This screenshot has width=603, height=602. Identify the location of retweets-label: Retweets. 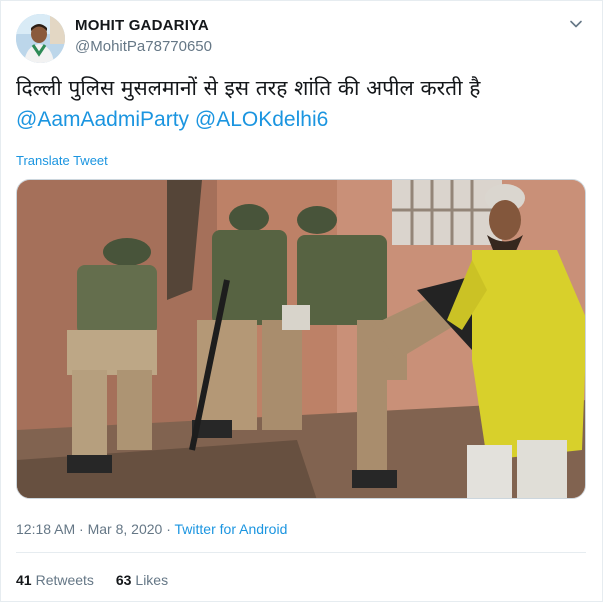
(64, 580).